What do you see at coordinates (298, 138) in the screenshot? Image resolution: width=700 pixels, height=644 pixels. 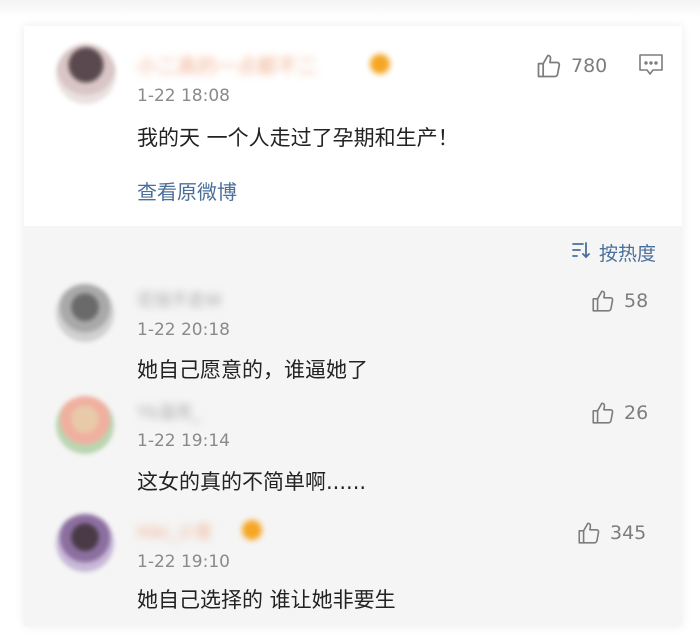 I see `main-post-content: 我的天 一个人走过了孕期和生产！` at bounding box center [298, 138].